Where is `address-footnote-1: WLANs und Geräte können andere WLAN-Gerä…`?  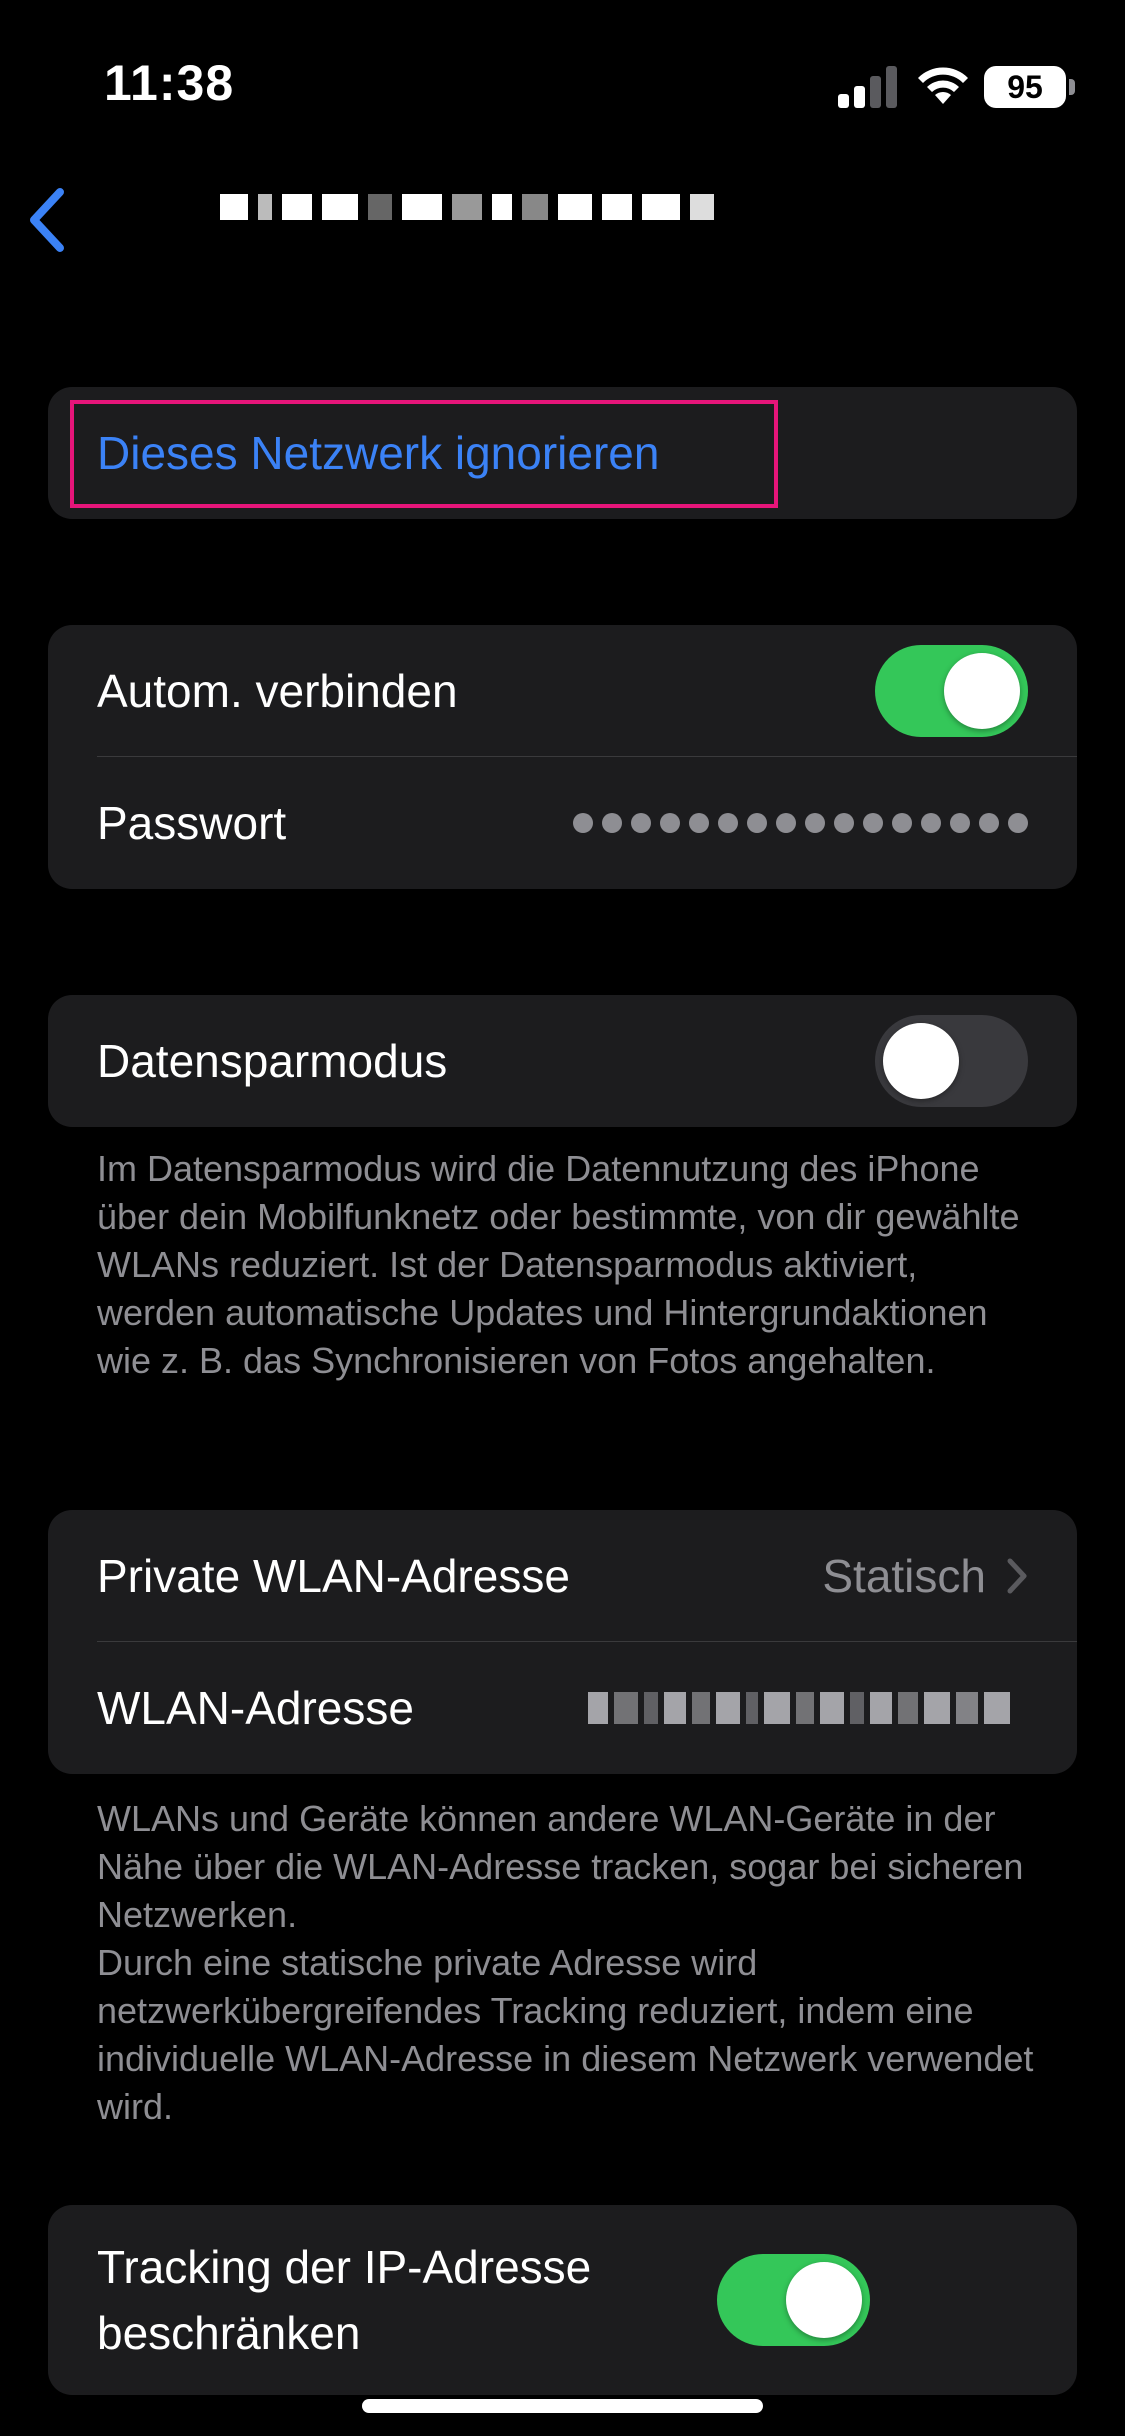
address-footnote-1: WLANs und Geräte können andere WLAN-Gerä… is located at coordinates (560, 1866).